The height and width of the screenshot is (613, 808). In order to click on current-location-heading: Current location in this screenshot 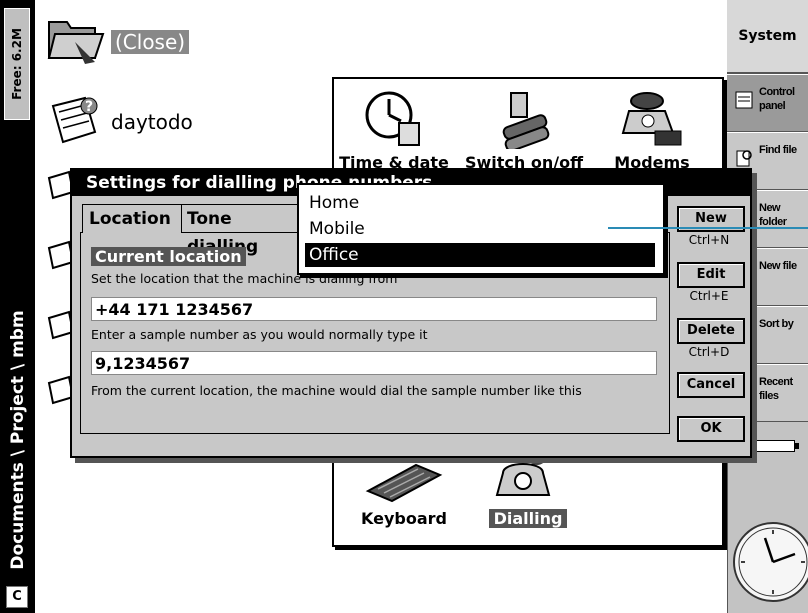, I will do `click(168, 256)`.